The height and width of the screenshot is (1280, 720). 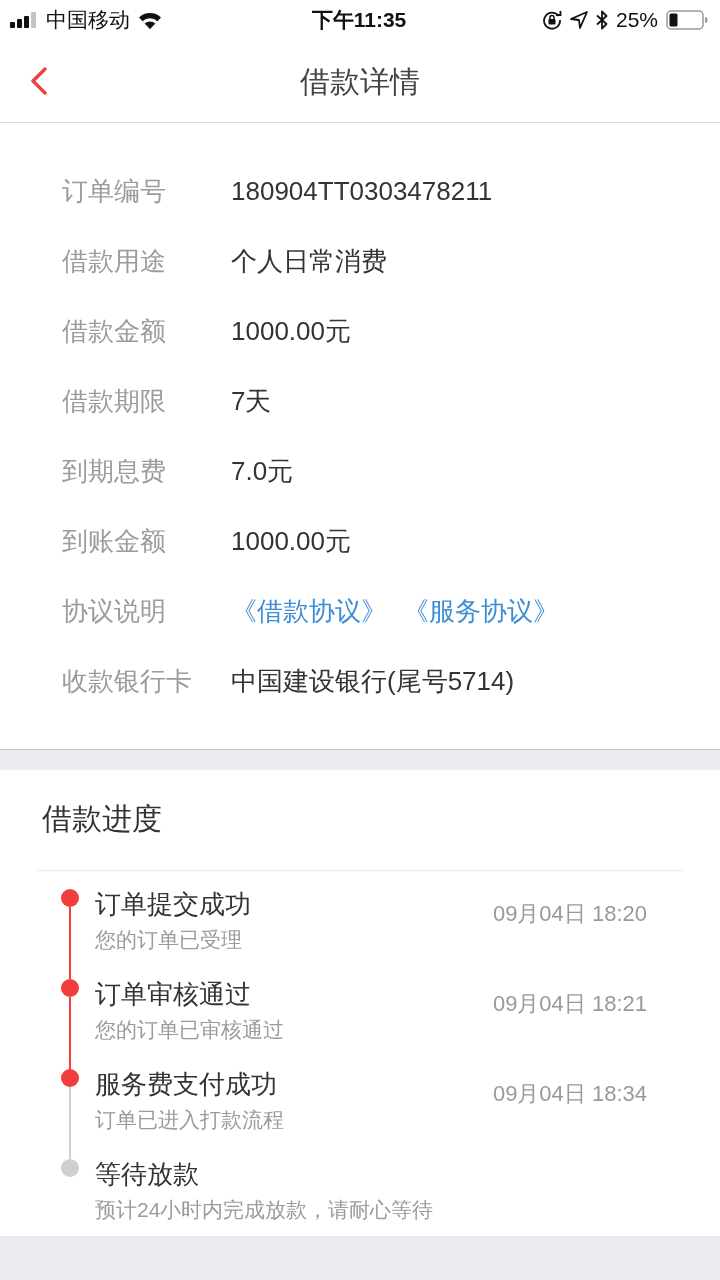 I want to click on step-time: 09月04日 18:34, so click(x=569, y=1094).